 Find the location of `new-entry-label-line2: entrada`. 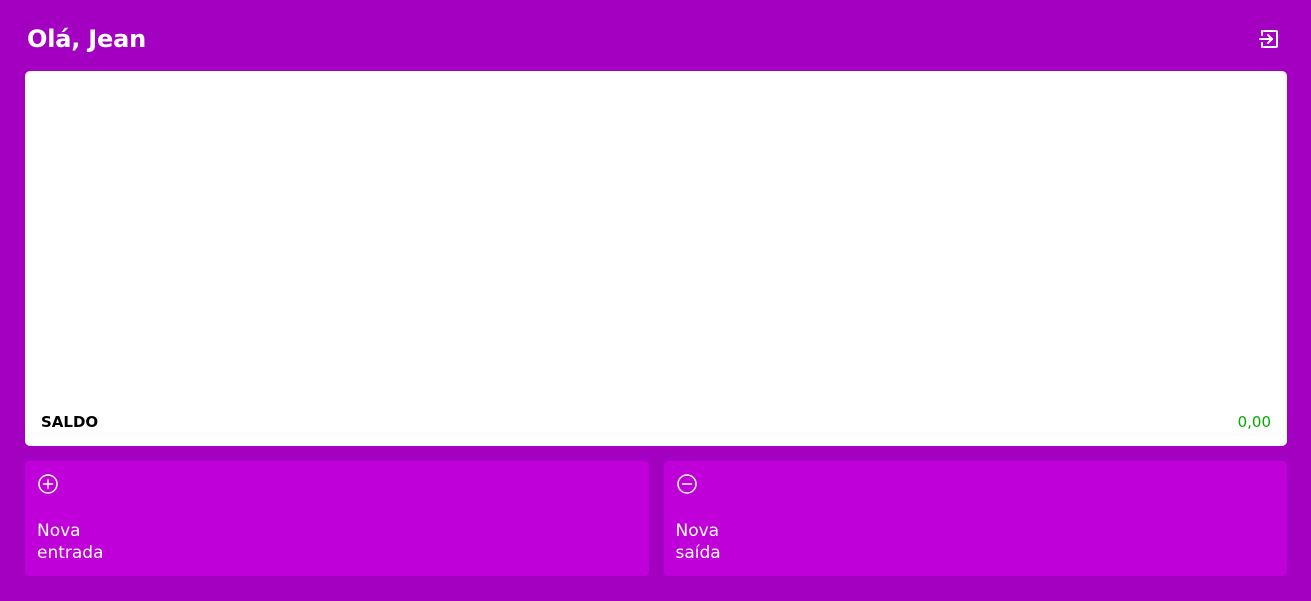

new-entry-label-line2: entrada is located at coordinates (70, 553).